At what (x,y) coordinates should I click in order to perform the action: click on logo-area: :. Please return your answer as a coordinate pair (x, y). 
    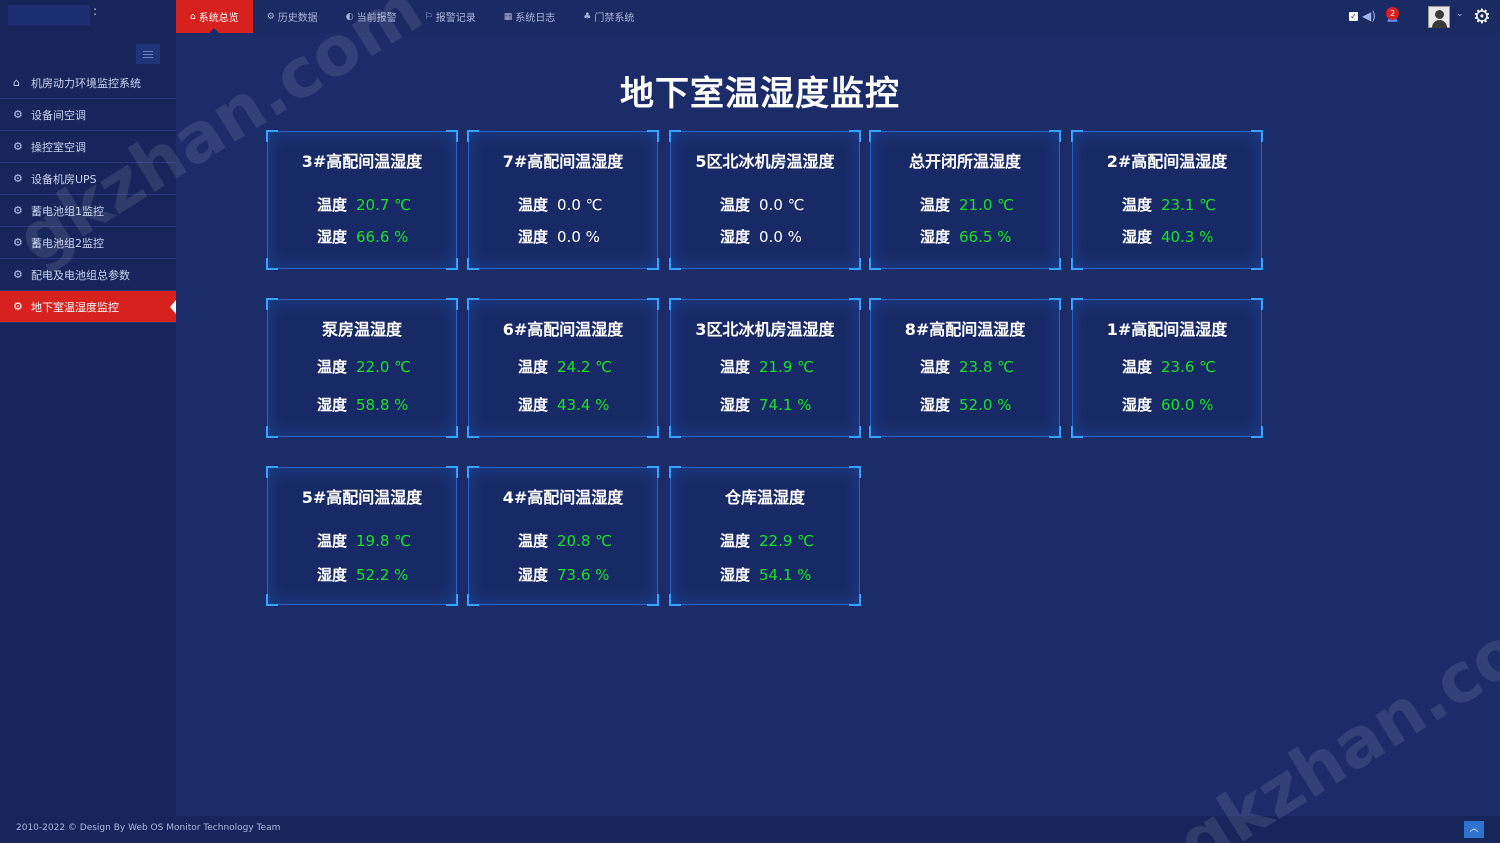
    Looking at the image, I should click on (88, 16).